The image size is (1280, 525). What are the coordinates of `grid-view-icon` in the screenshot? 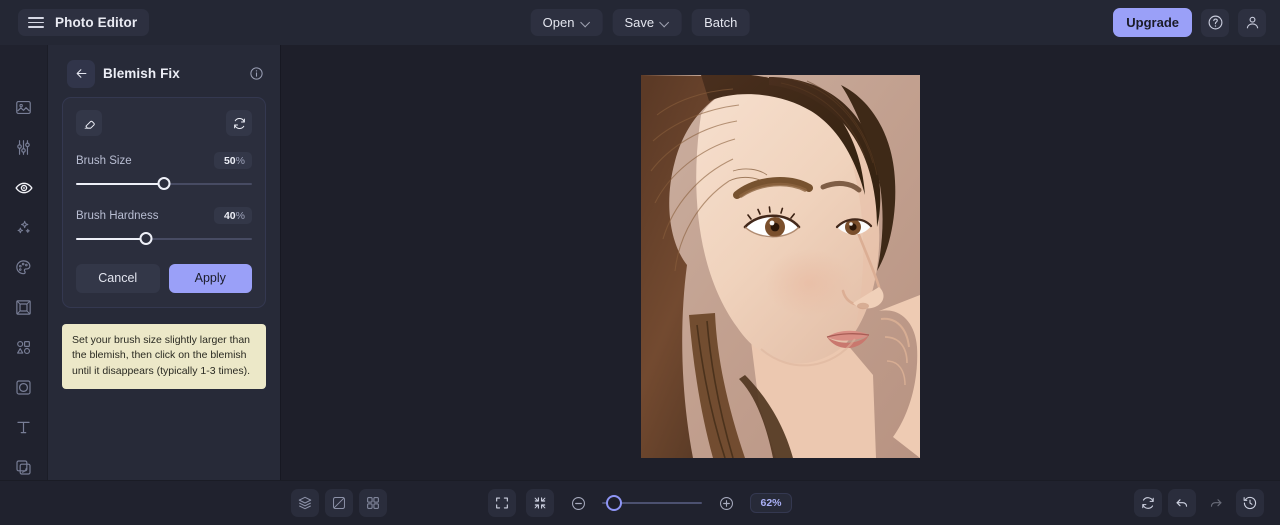 It's located at (373, 503).